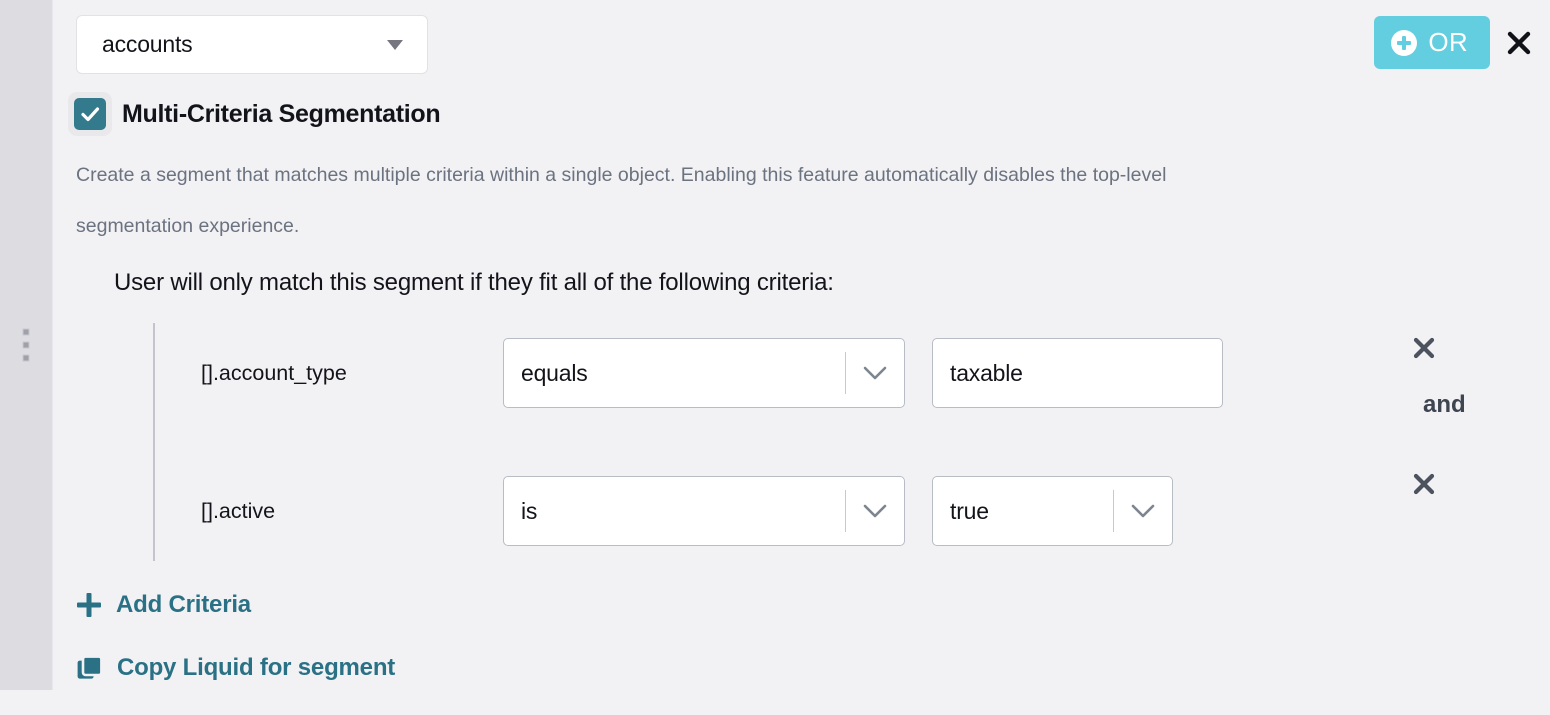 This screenshot has height=715, width=1550. I want to click on multi-criteria-checkbox, so click(90, 114).